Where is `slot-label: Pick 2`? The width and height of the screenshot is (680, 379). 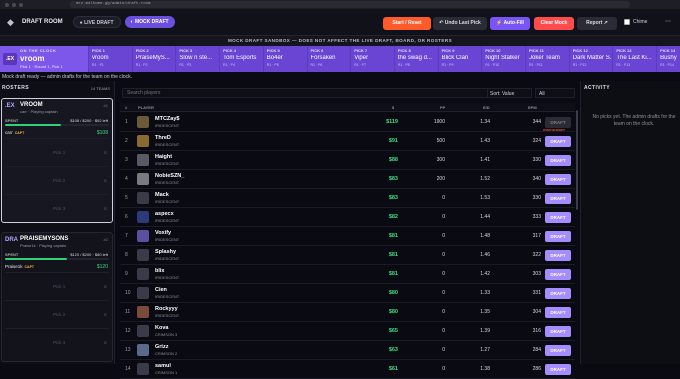 slot-label: Pick 2 is located at coordinates (59, 314).